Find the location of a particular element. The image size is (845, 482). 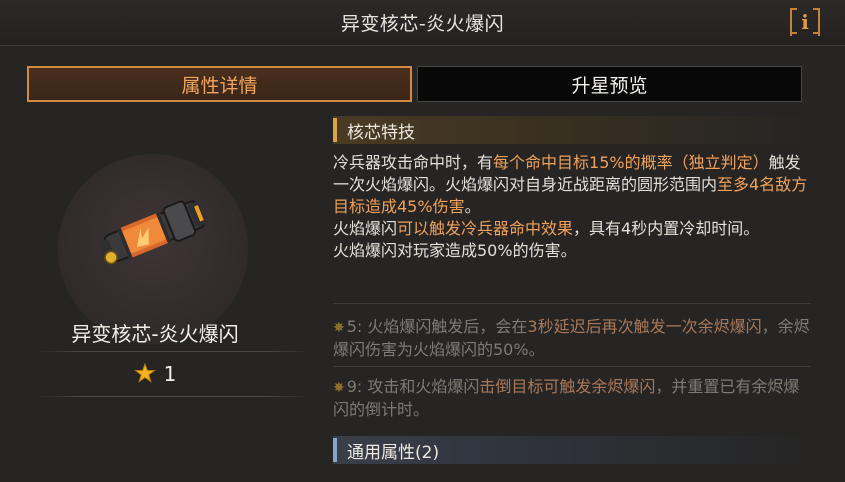

info-icon: i is located at coordinates (805, 22).